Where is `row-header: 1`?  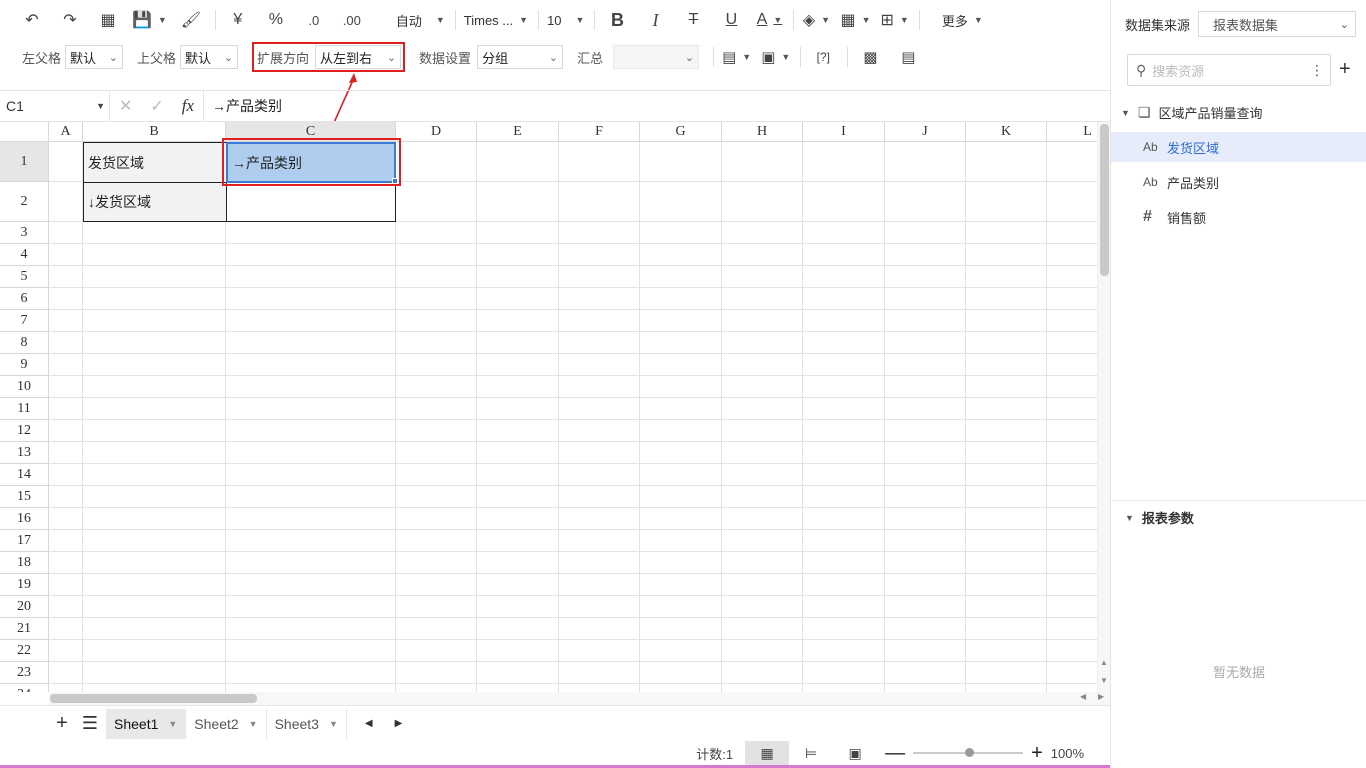
row-header: 1 is located at coordinates (24, 162).